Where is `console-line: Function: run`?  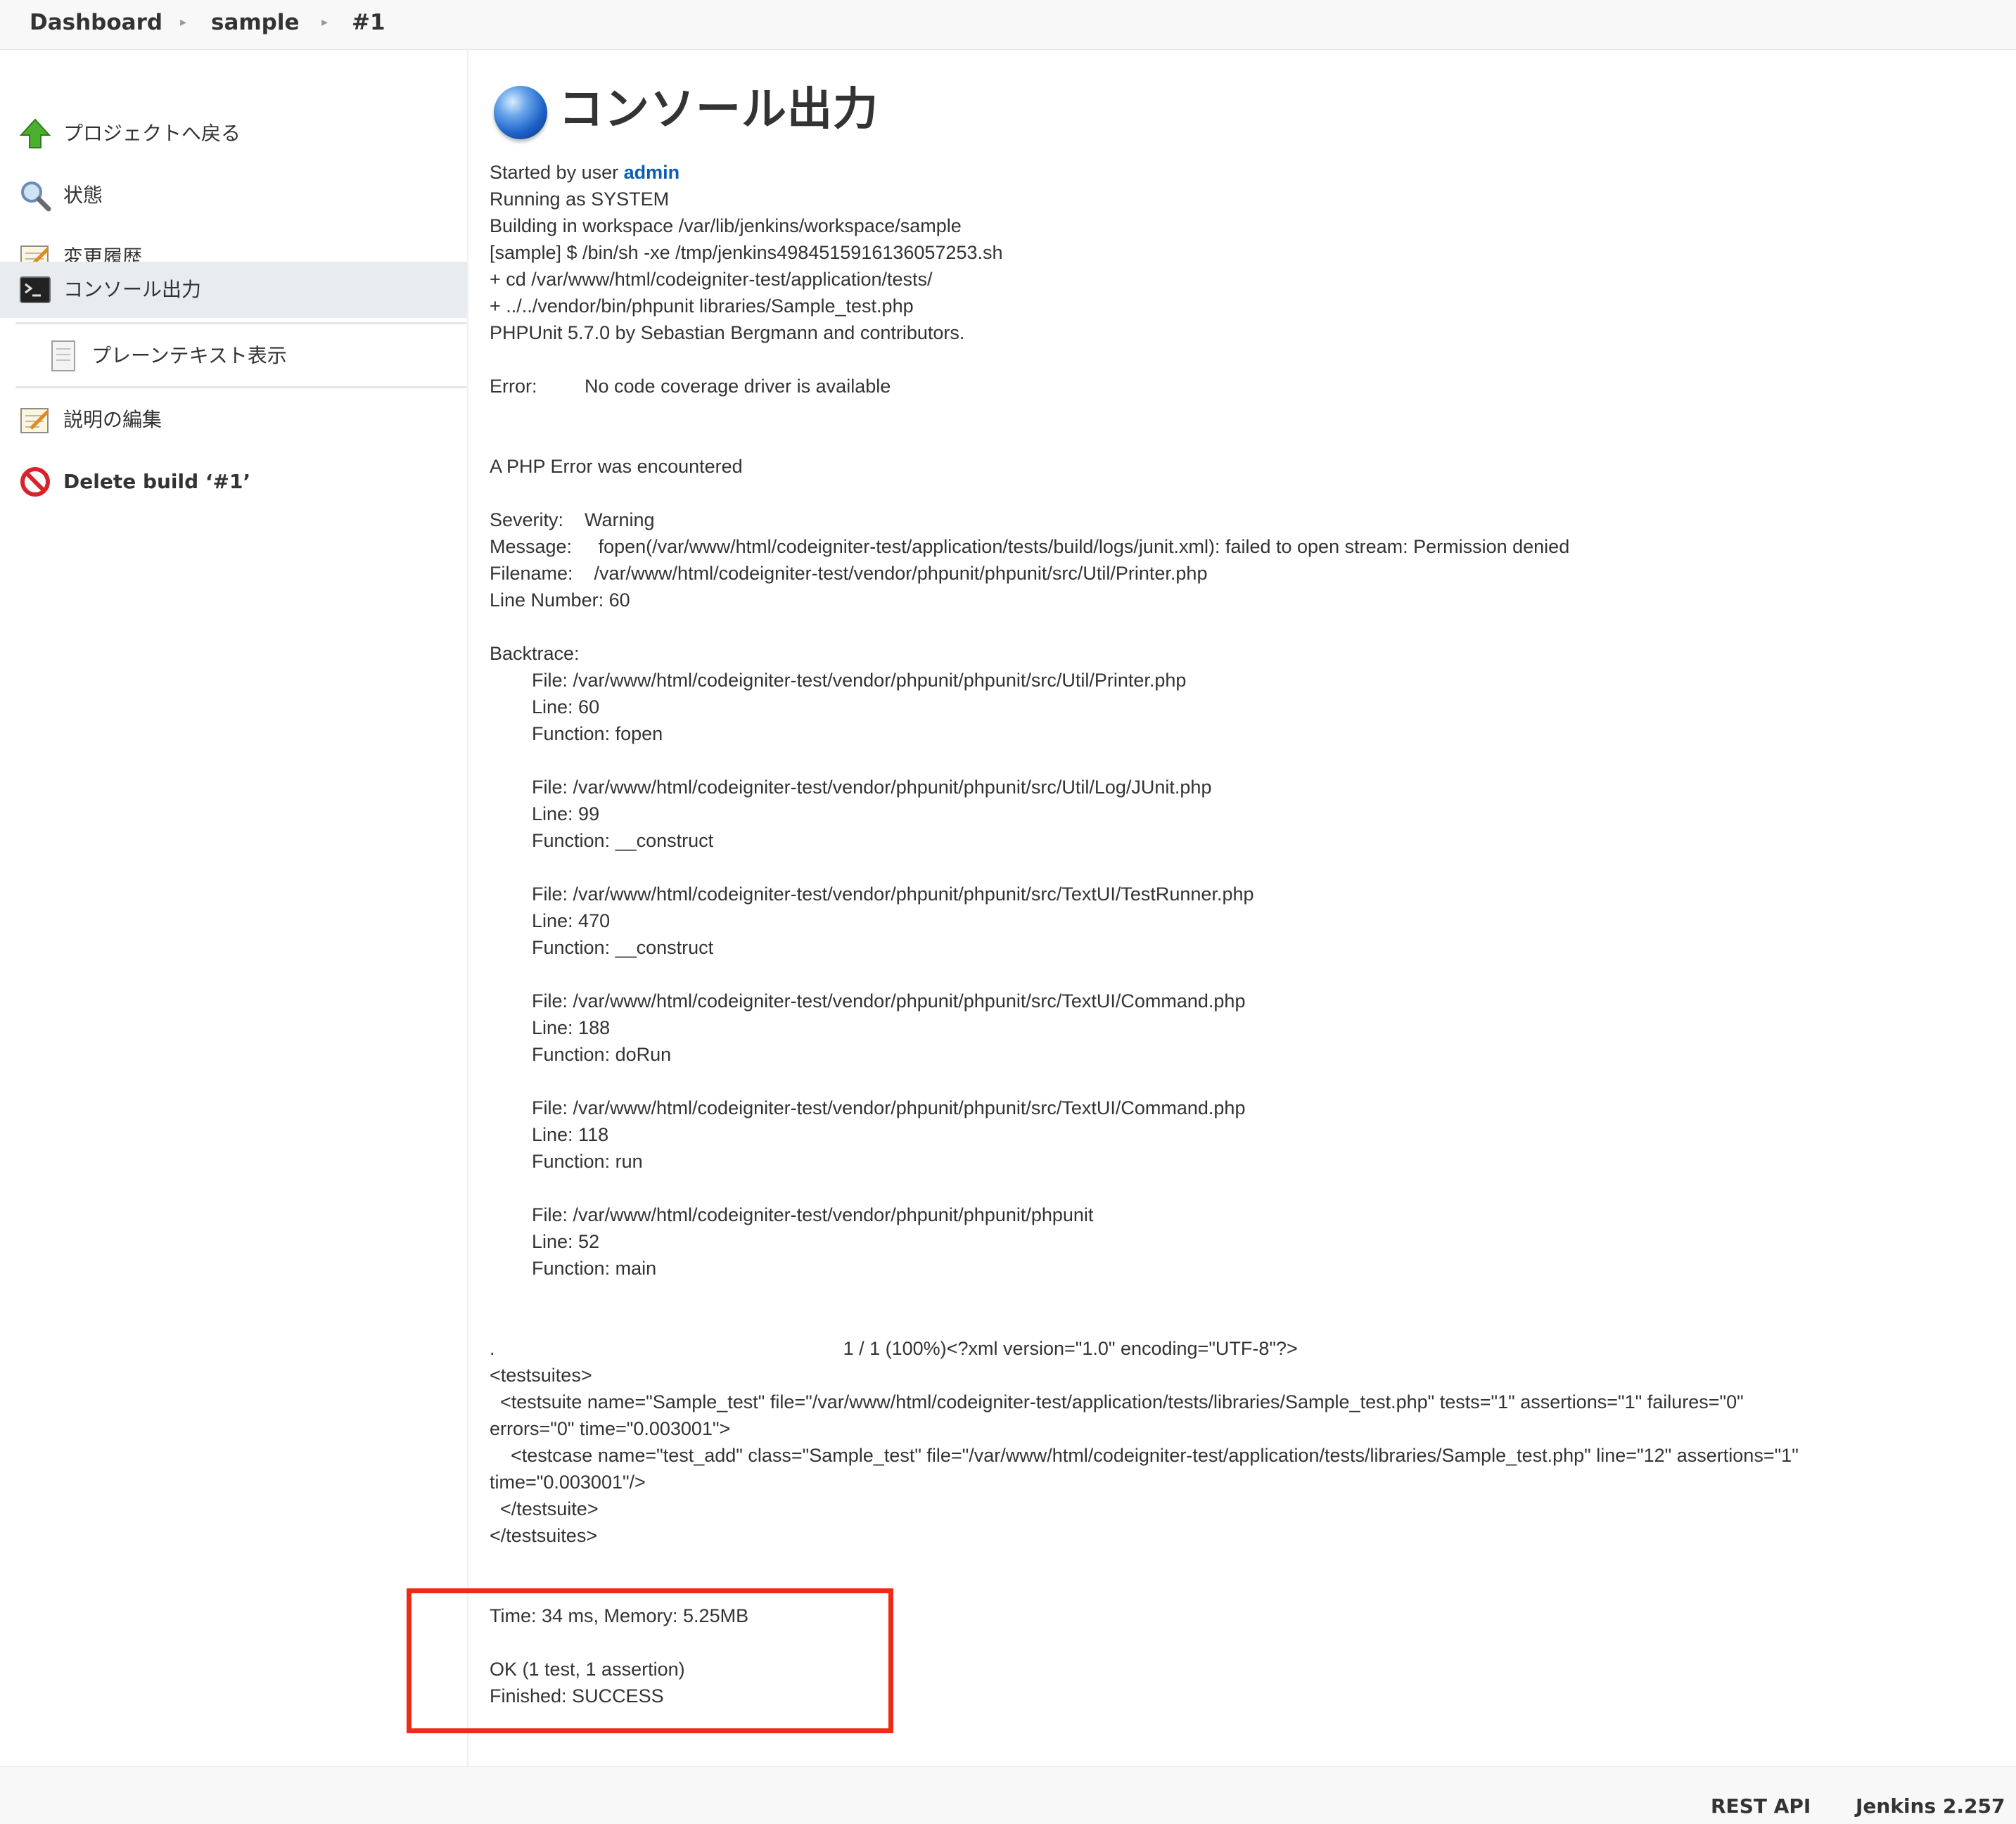
console-line: Function: run is located at coordinates (566, 1161).